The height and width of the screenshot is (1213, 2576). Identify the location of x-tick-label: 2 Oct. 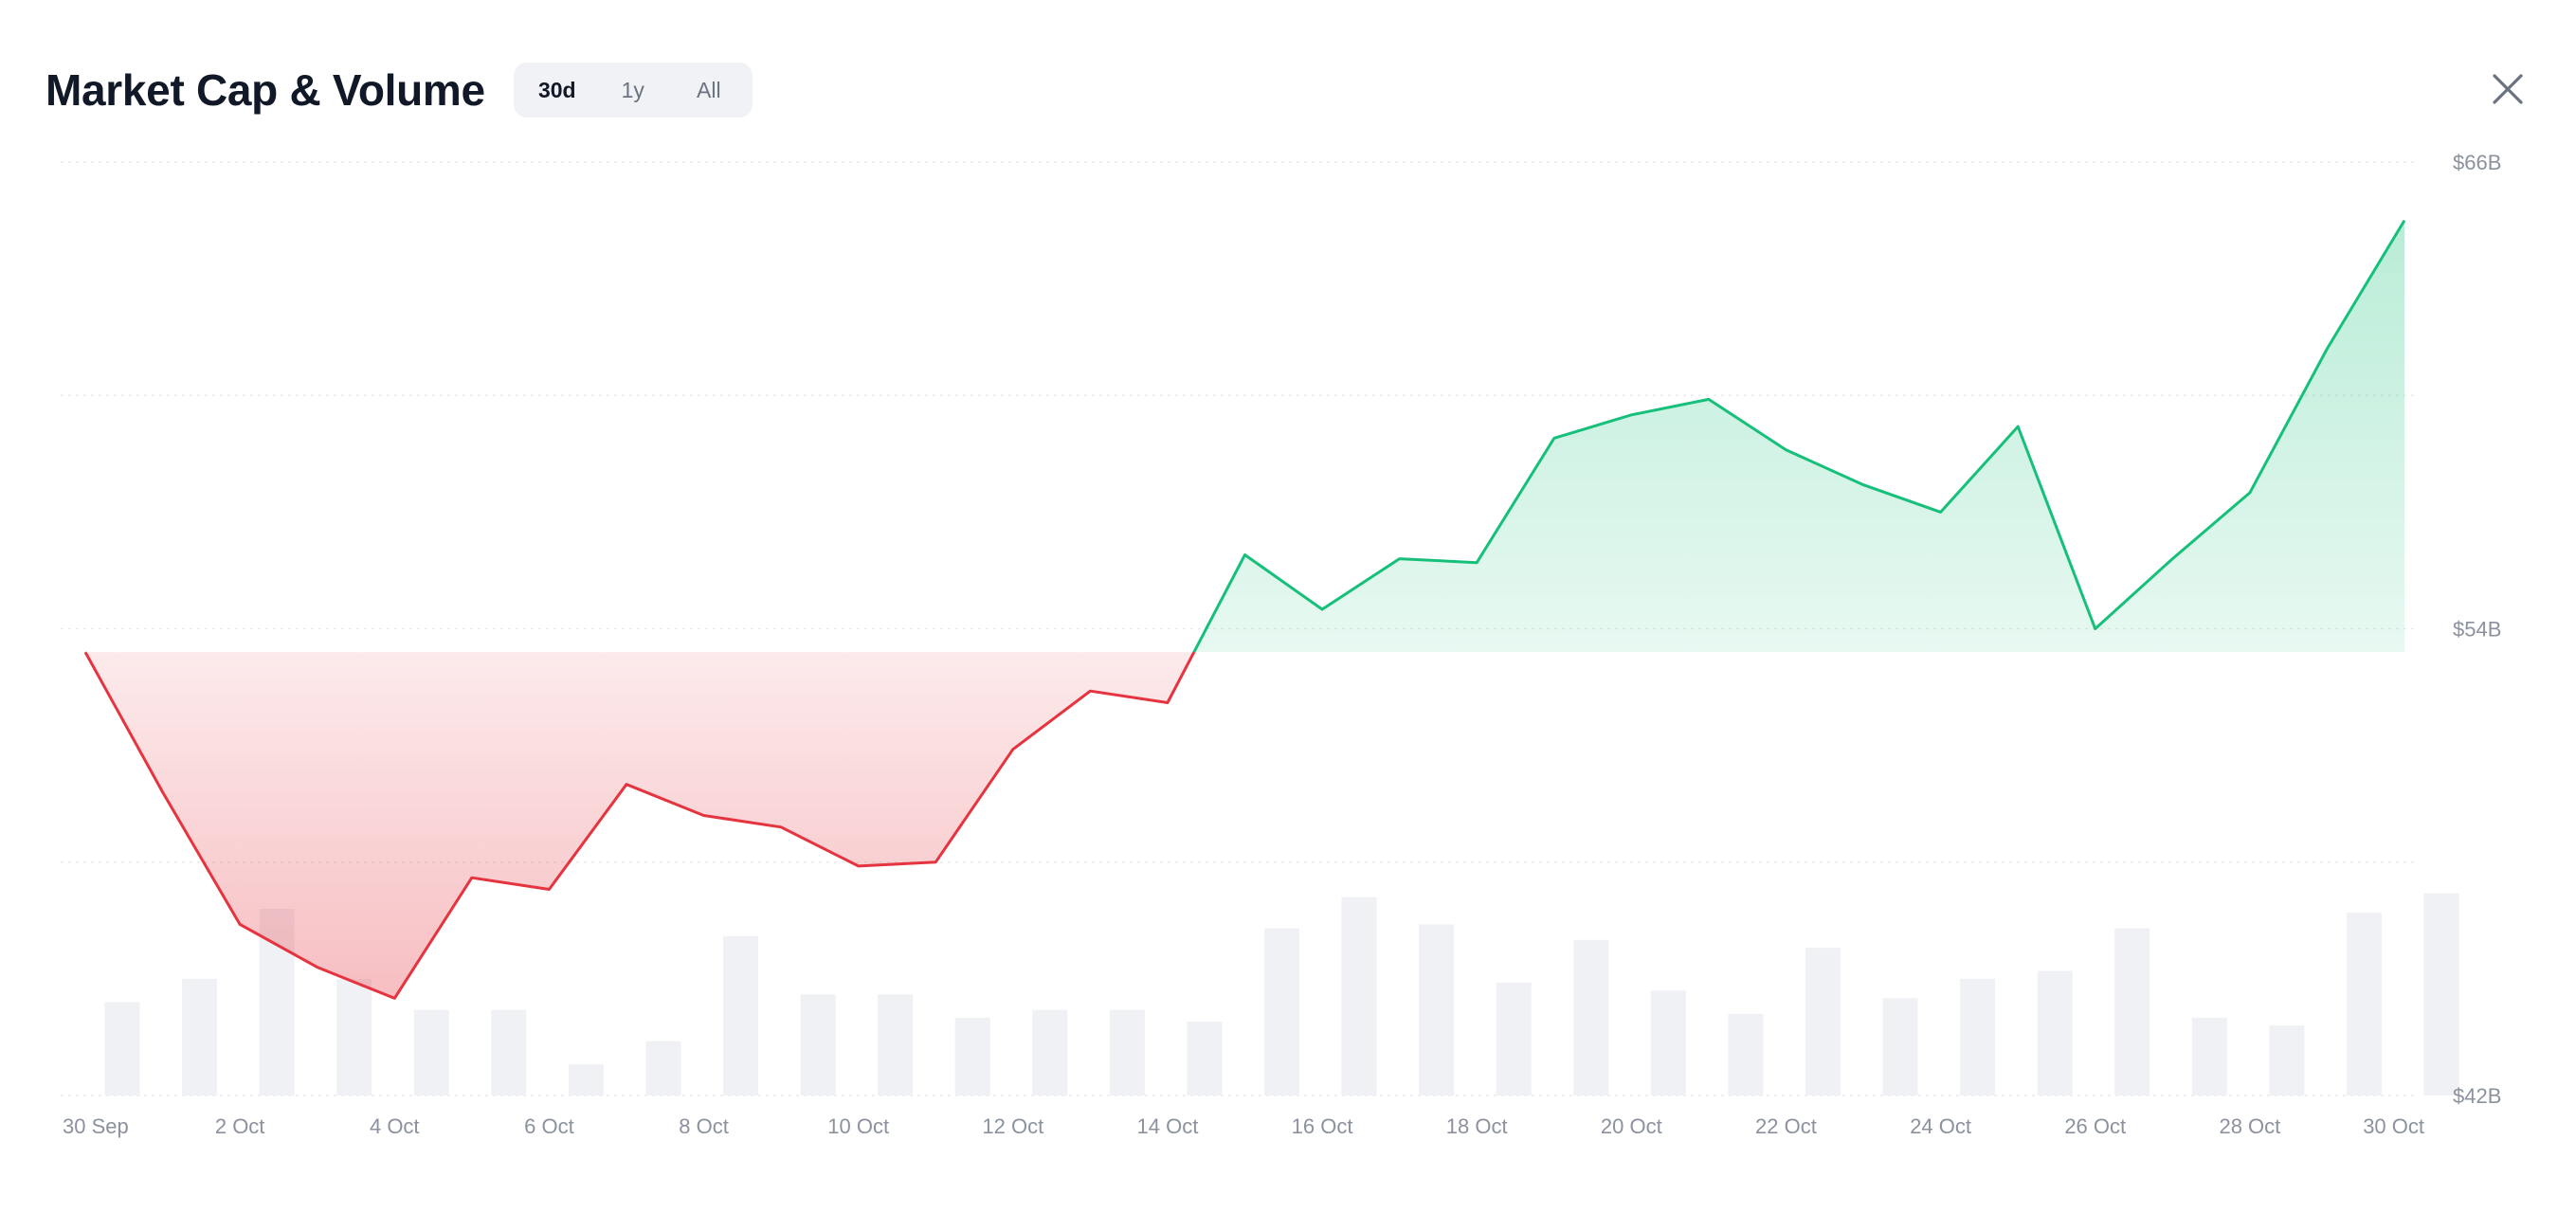
(240, 1126).